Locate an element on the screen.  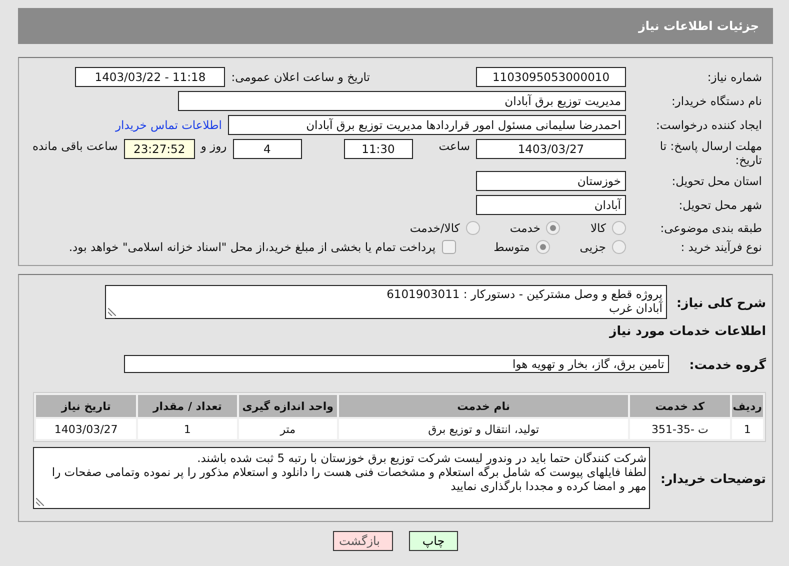
field-label: نام دستگاه خریدار: is located at coordinates (716, 101).